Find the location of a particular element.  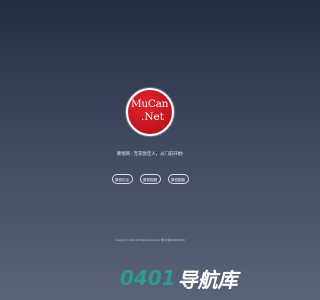

forum-button: 慕悦论坛 is located at coordinates (122, 179).